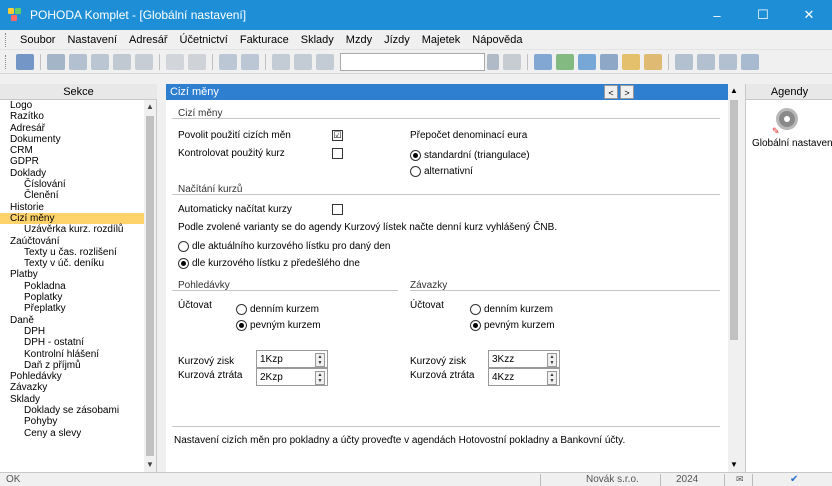  Describe the element at coordinates (552, 360) in the screenshot. I see `zavazky-zisk-picker-icon: ▲ ▼` at that location.